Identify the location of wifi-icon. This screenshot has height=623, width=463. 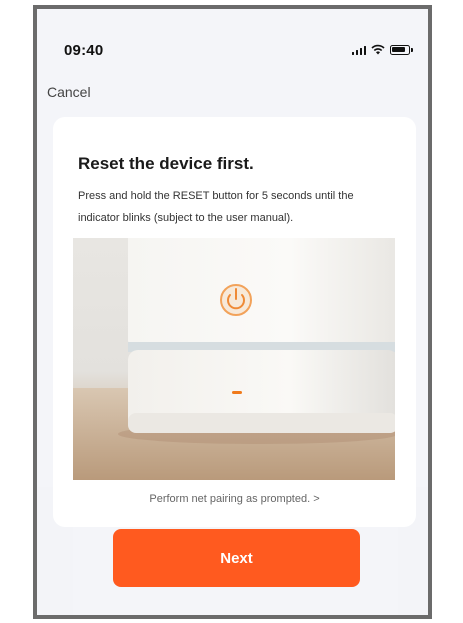
(378, 49).